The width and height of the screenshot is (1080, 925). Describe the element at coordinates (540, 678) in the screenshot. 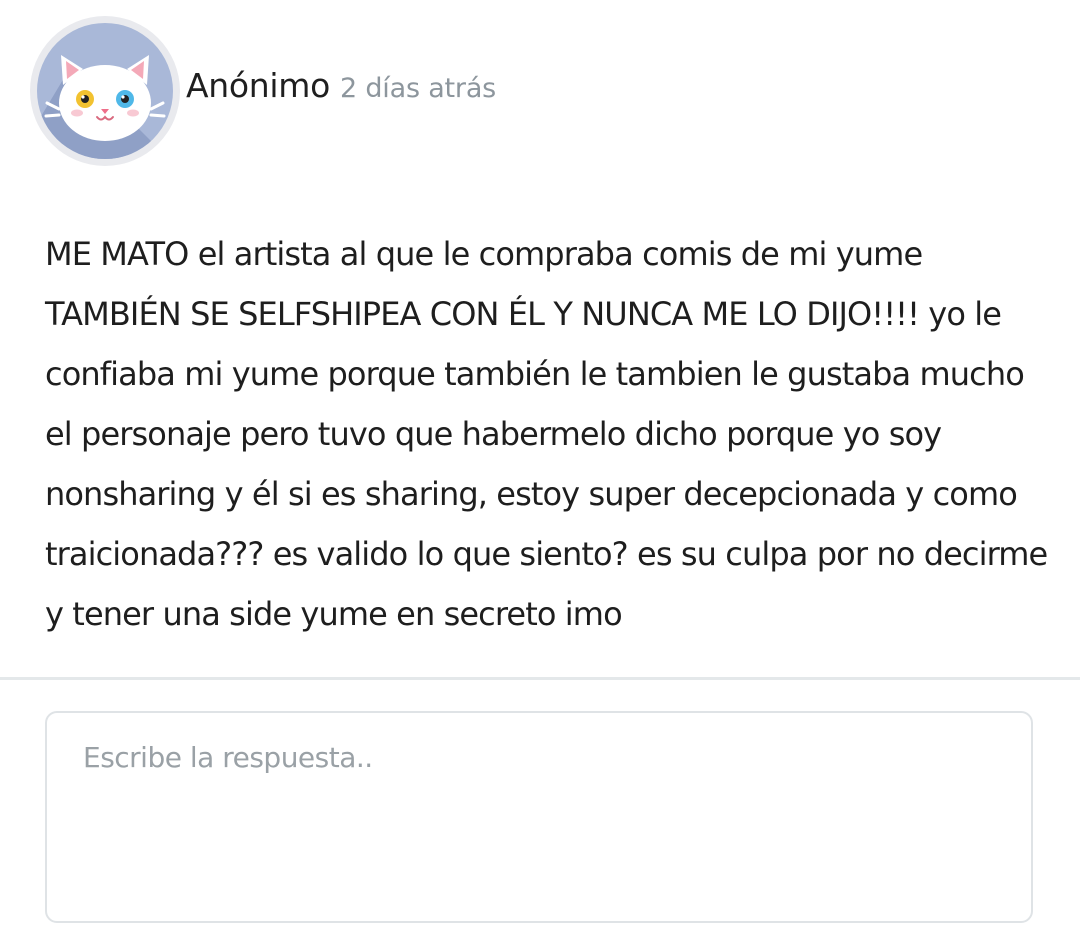

I see `divider` at that location.